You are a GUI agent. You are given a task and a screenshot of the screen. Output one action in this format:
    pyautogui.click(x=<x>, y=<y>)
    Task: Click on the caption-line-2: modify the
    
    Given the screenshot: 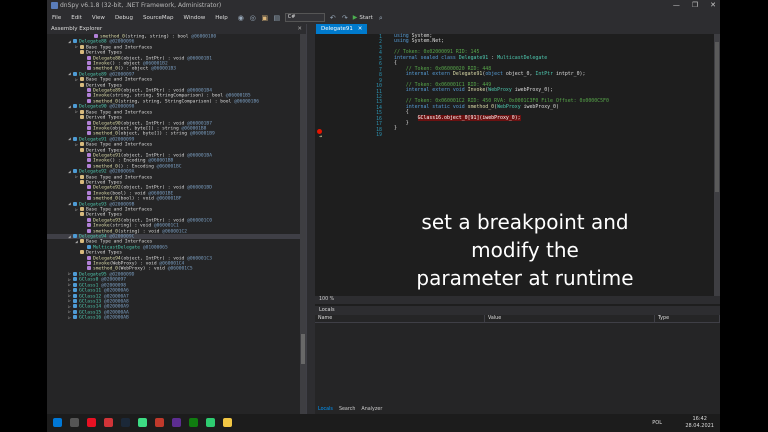 What is the action you would take?
    pyautogui.click(x=525, y=250)
    